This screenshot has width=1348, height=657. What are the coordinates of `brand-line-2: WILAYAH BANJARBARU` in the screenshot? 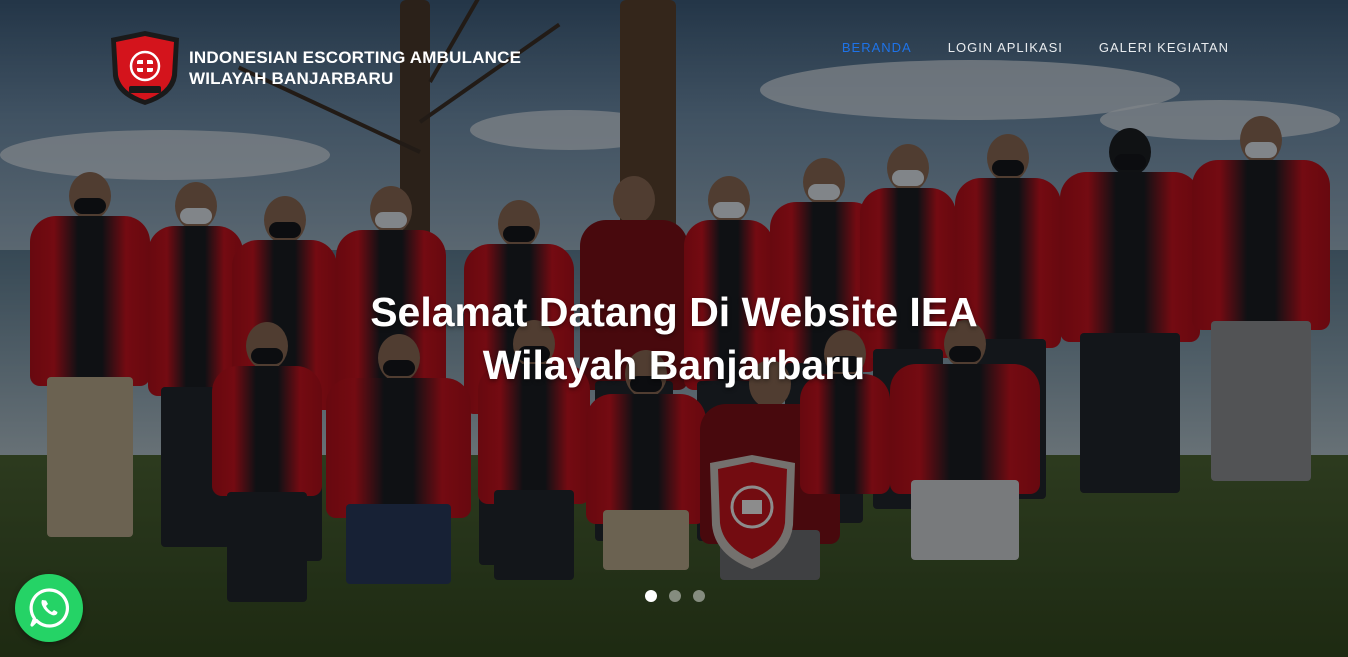 It's located at (291, 78).